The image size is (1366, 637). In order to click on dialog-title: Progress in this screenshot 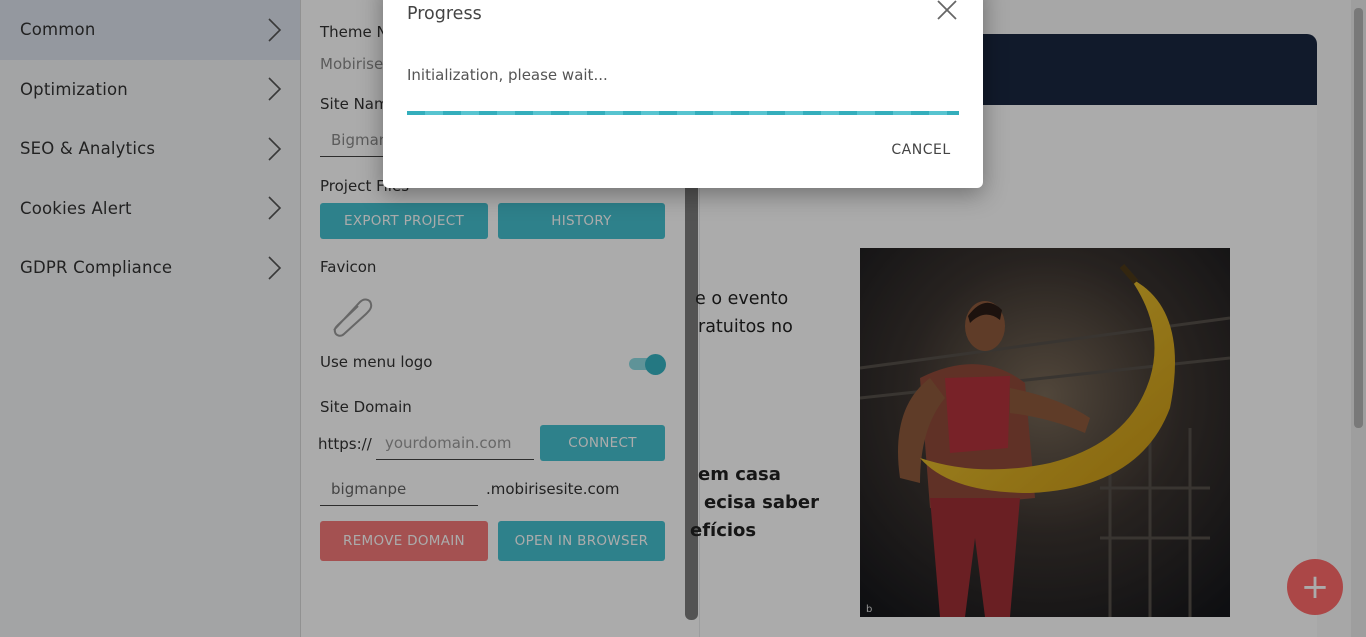, I will do `click(444, 14)`.